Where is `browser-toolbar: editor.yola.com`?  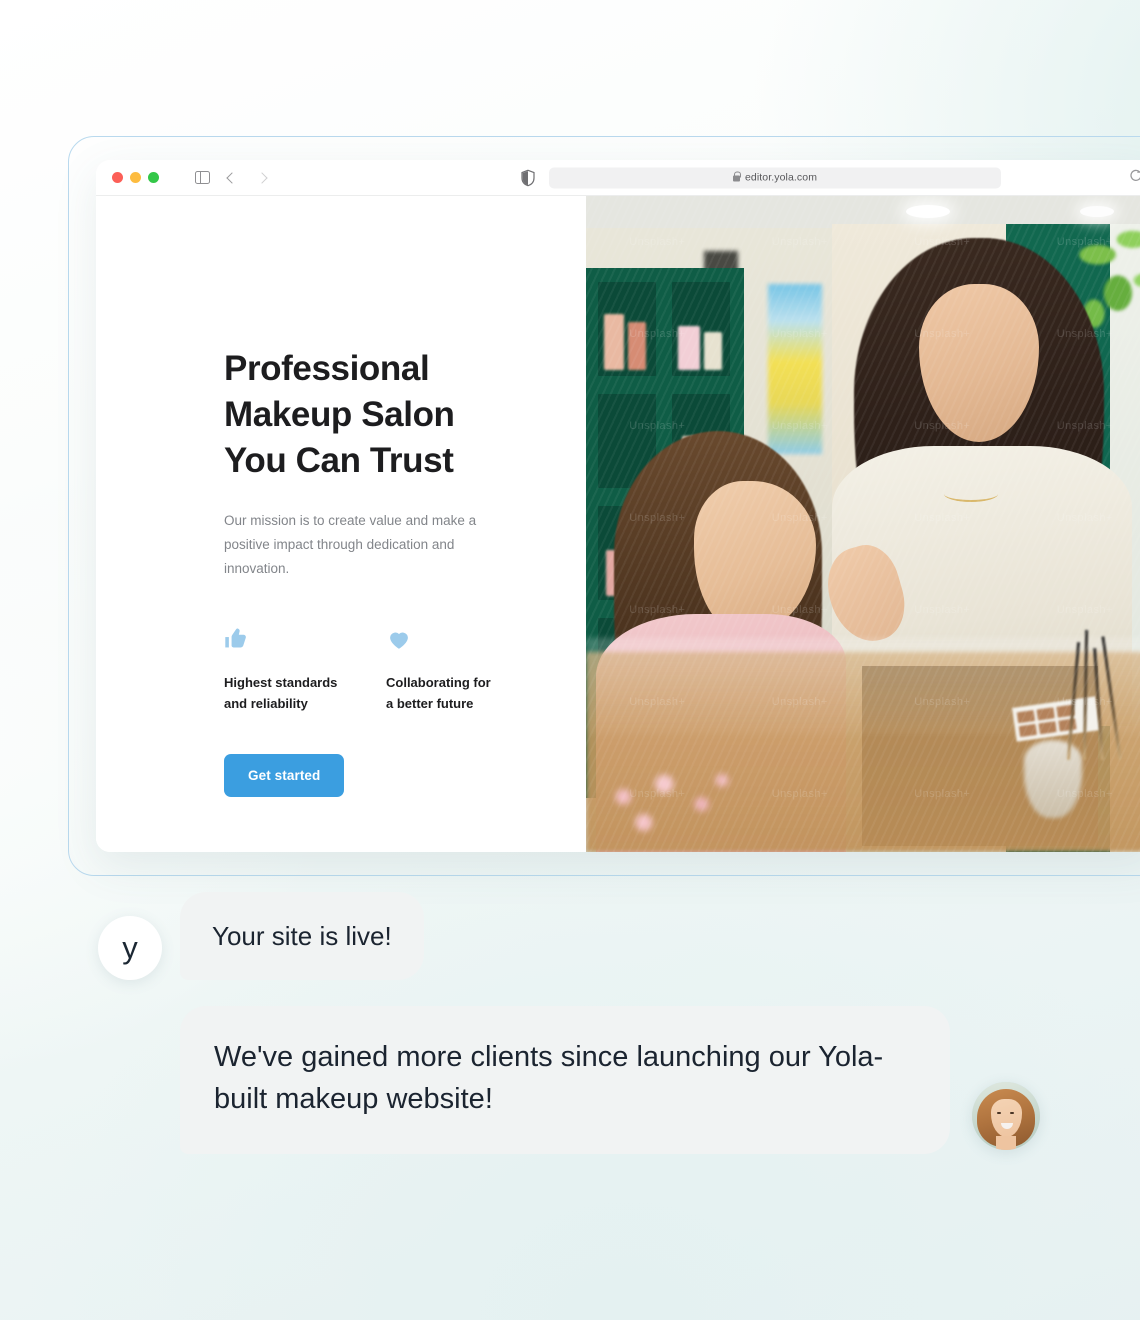 browser-toolbar: editor.yola.com is located at coordinates (618, 178).